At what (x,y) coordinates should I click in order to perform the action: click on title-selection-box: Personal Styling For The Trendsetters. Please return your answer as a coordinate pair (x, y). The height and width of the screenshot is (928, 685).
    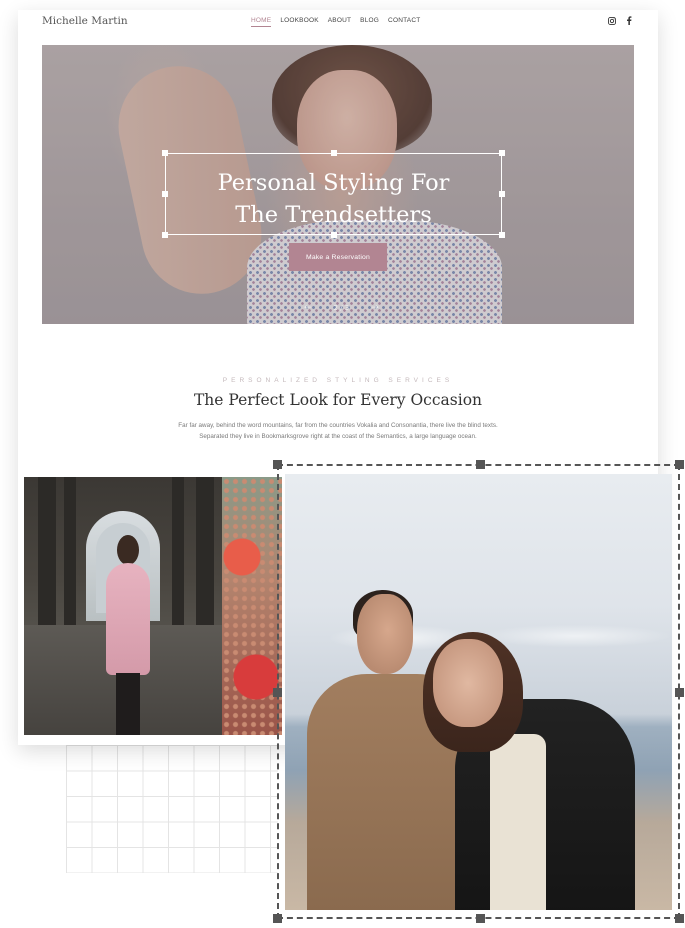
    Looking at the image, I should click on (333, 194).